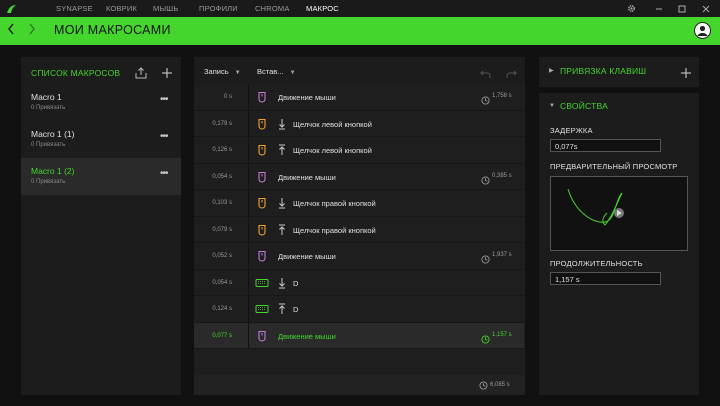 The height and width of the screenshot is (406, 720). Describe the element at coordinates (222, 203) in the screenshot. I see `event-delay: 0,103 s` at that location.